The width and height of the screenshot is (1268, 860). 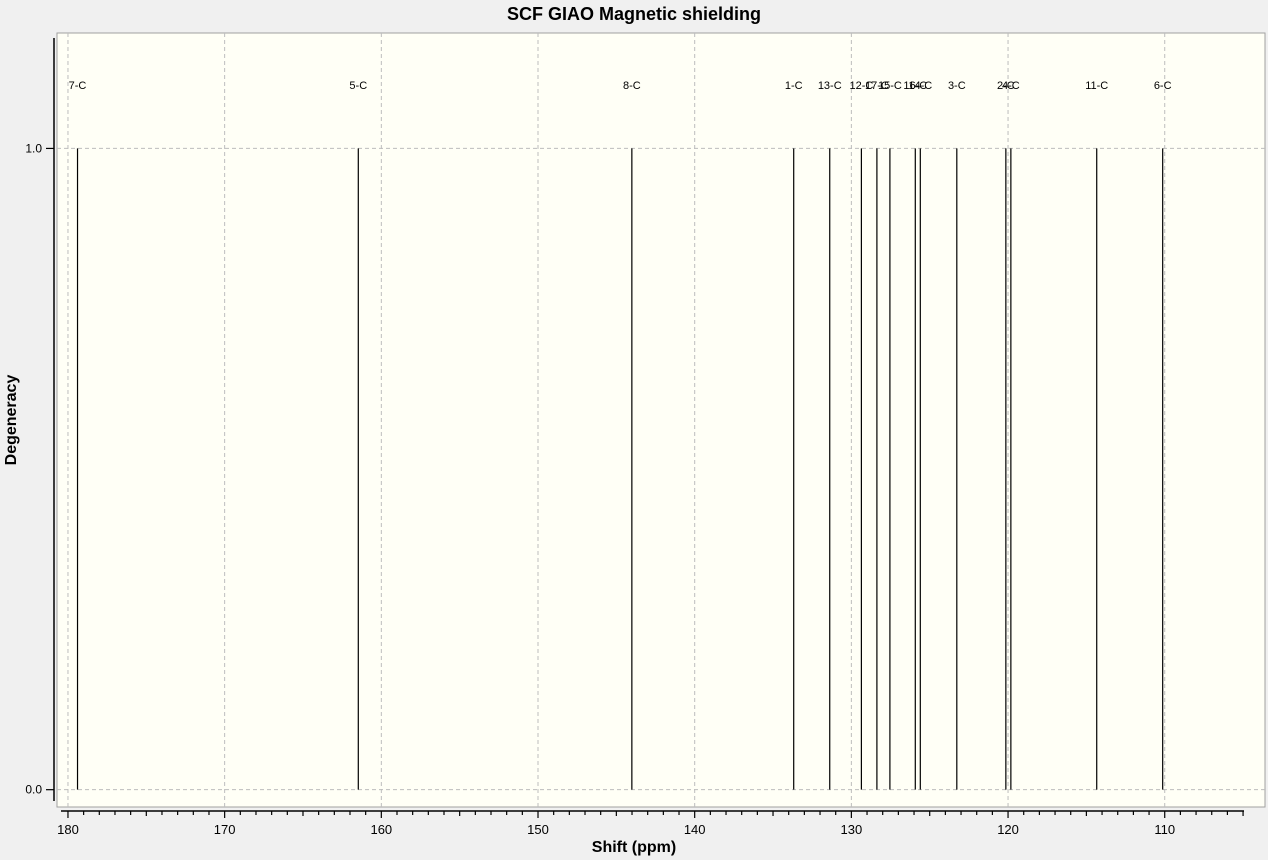 I want to click on x-tick-label: 130, so click(x=852, y=829).